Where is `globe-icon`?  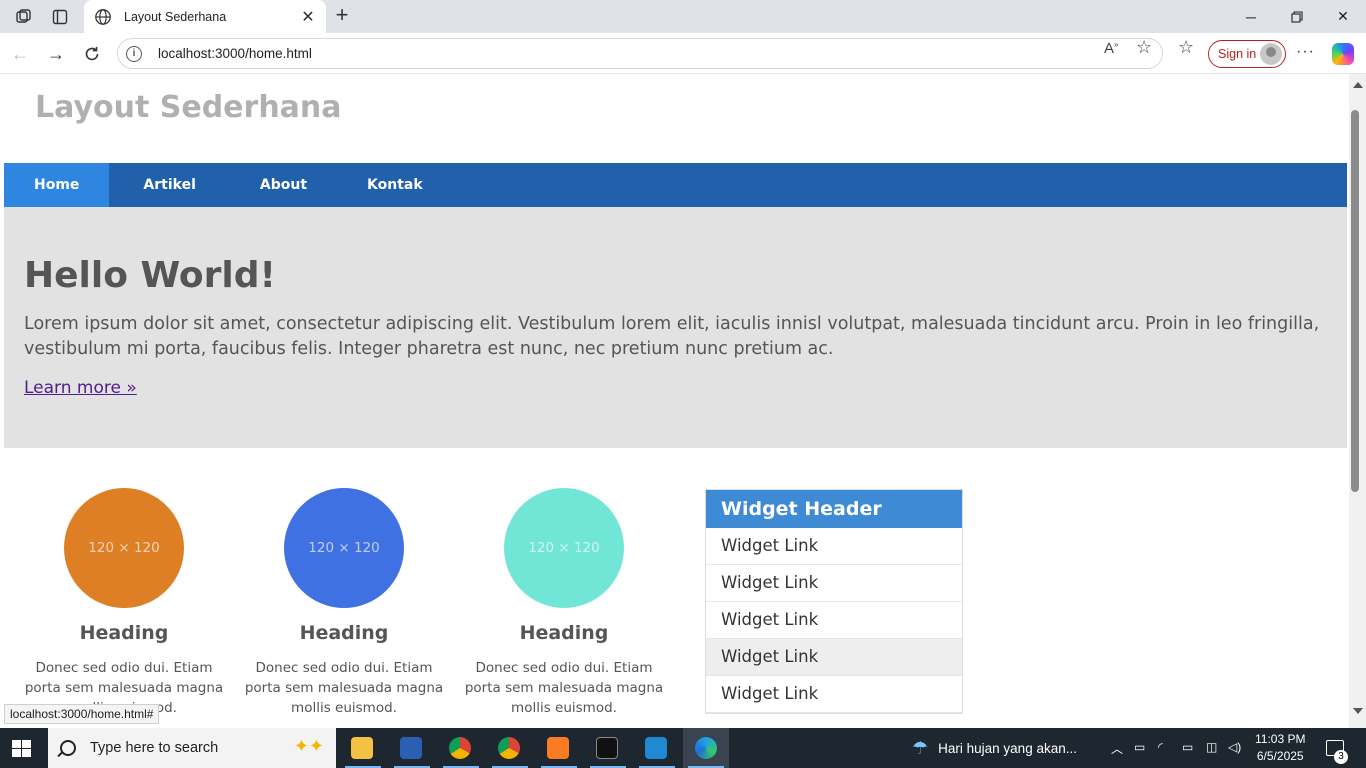 globe-icon is located at coordinates (103, 16).